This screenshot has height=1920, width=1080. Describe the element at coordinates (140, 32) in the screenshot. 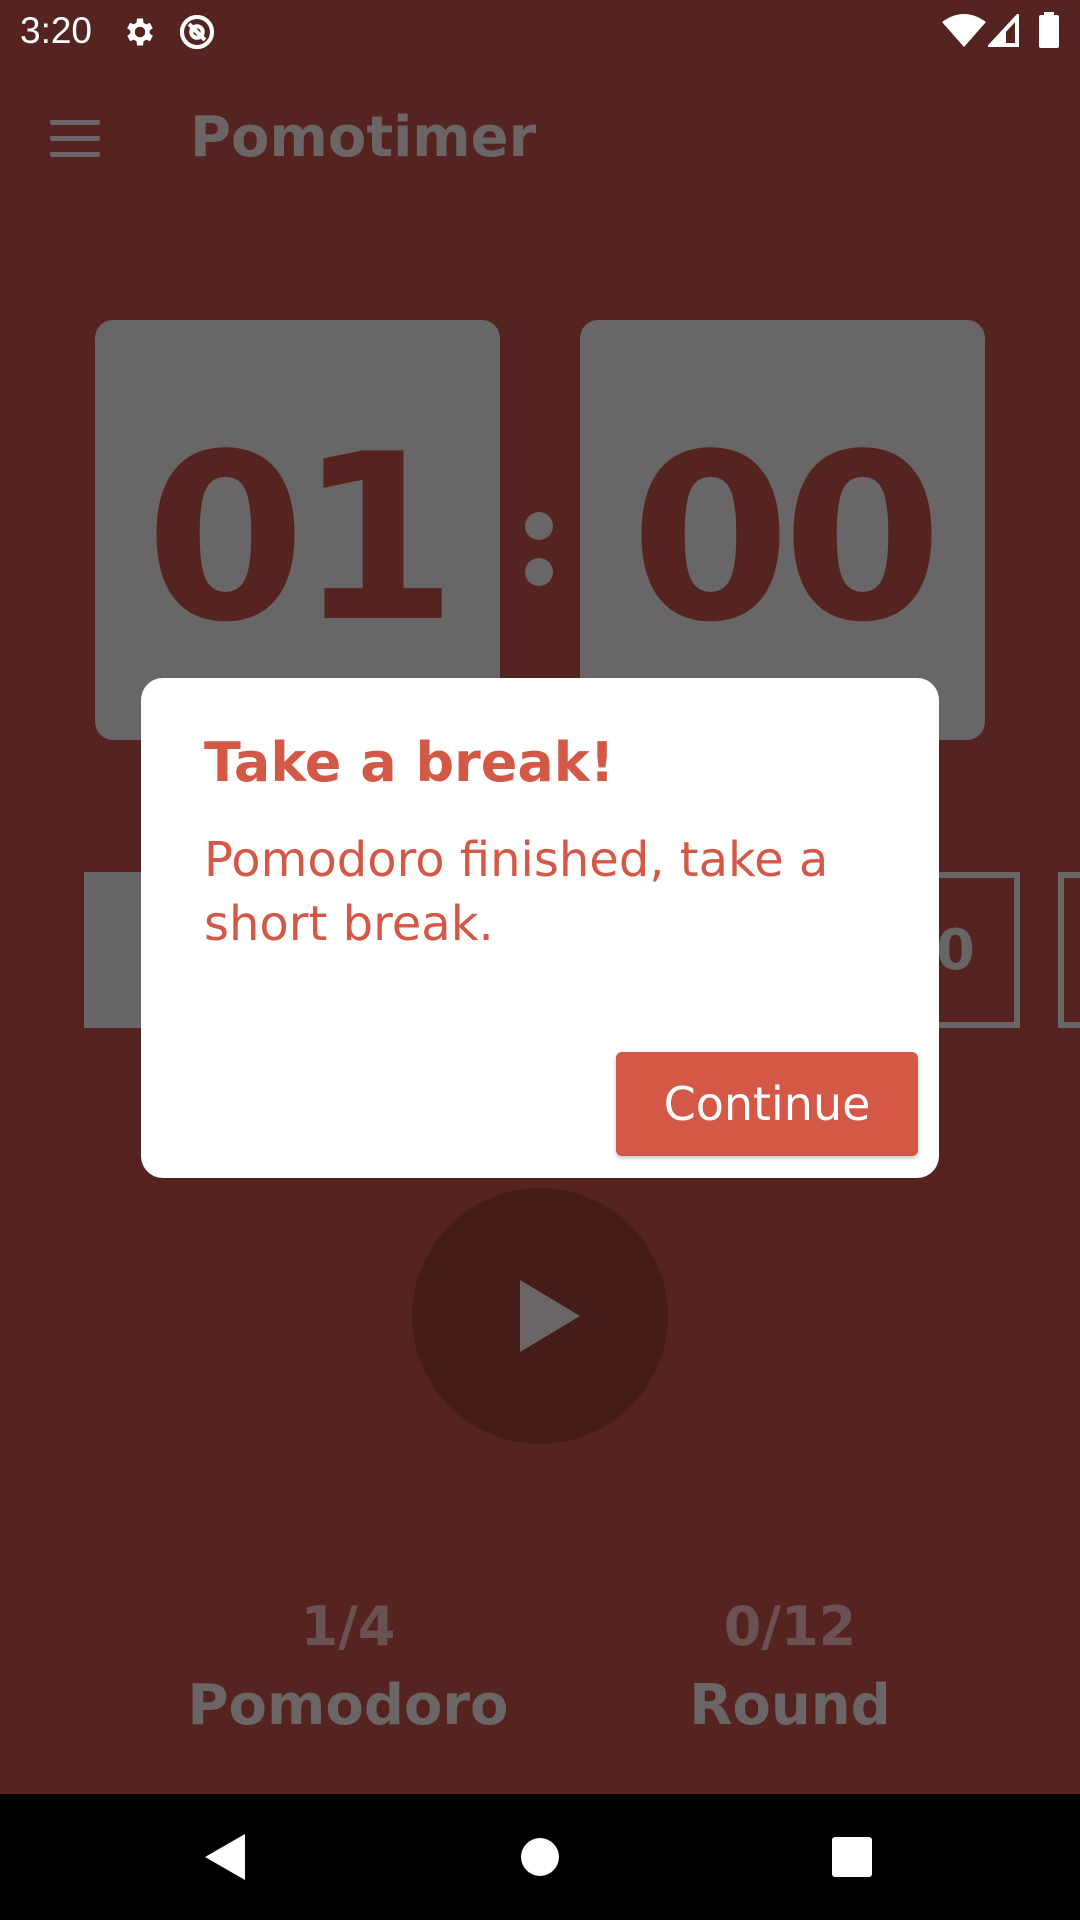

I see `settings-icon` at that location.